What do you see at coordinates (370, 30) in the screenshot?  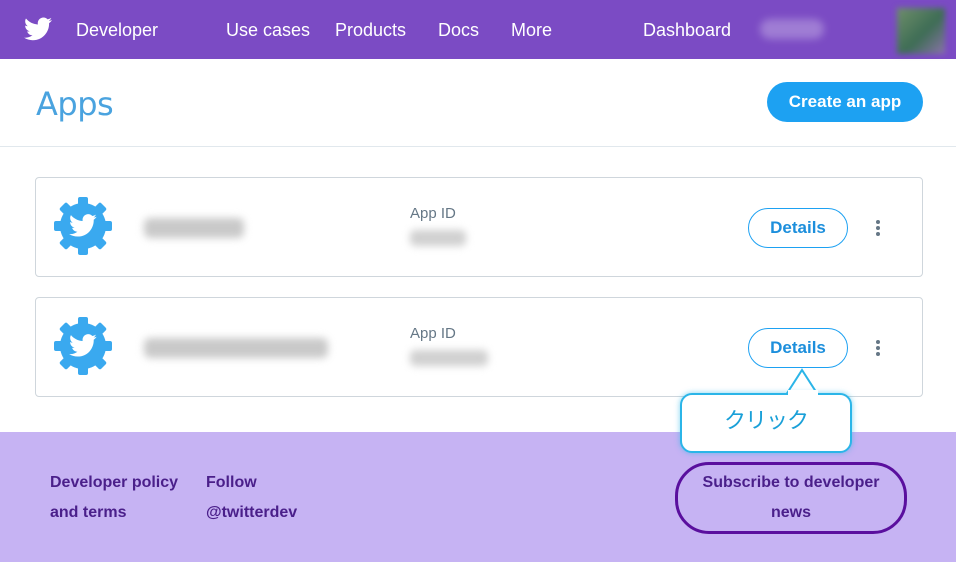 I see `nav-link-products: Products` at bounding box center [370, 30].